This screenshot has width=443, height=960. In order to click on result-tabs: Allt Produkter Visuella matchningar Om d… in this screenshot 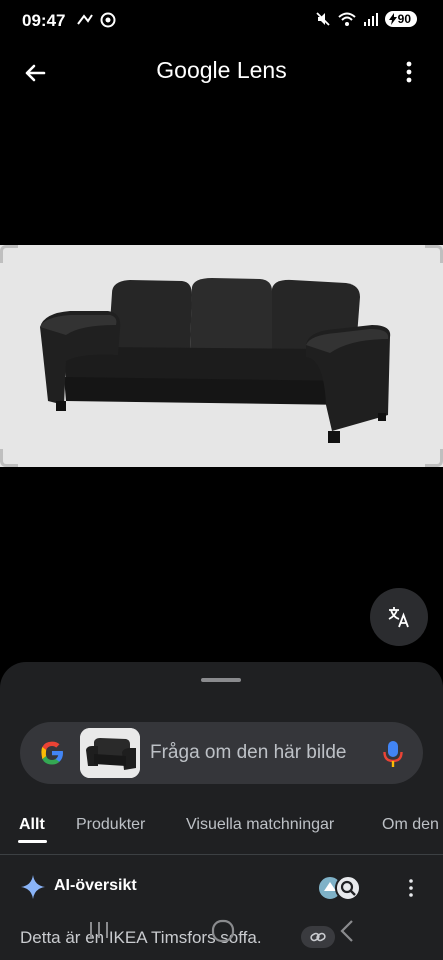, I will do `click(221, 831)`.